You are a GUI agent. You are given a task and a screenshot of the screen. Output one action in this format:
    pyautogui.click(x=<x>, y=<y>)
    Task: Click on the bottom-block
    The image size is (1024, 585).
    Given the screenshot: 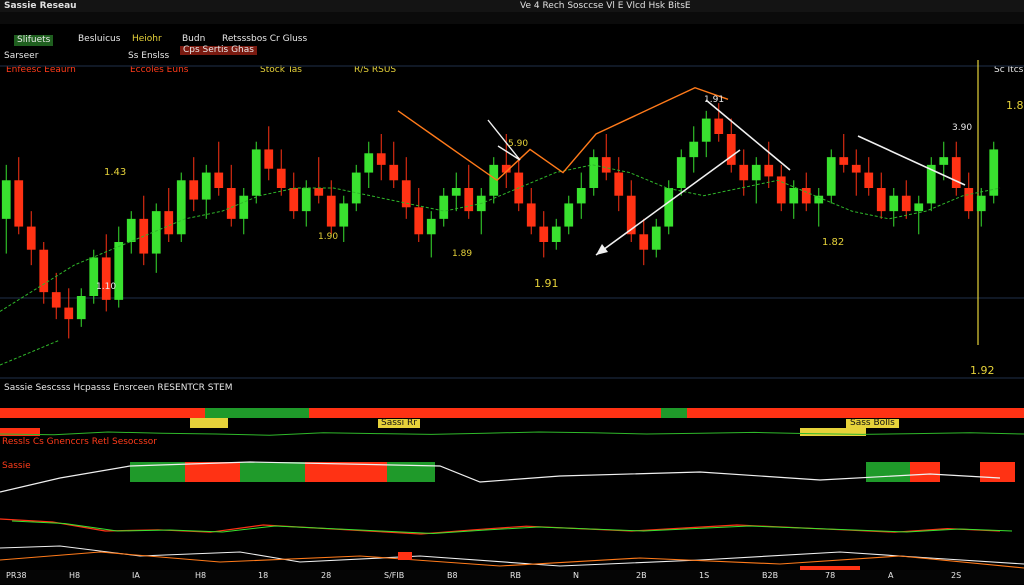 What is the action you would take?
    pyautogui.click(x=405, y=556)
    